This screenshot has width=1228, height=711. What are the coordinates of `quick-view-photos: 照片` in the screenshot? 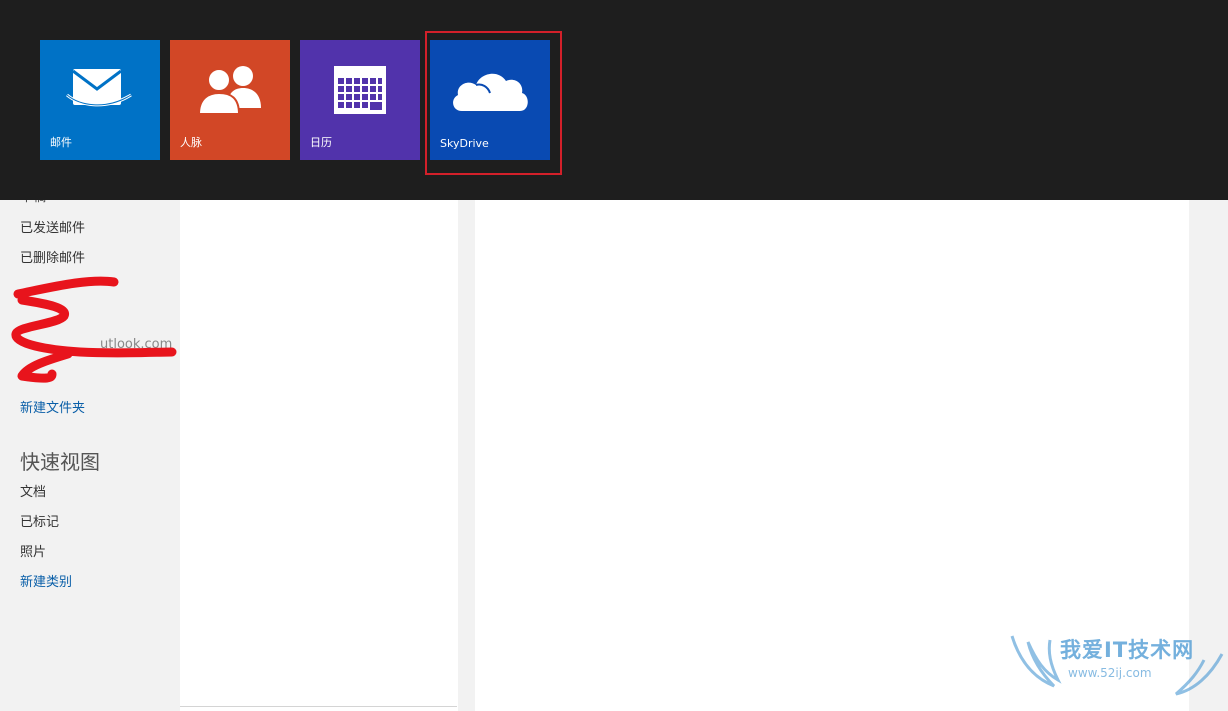 It's located at (33, 550).